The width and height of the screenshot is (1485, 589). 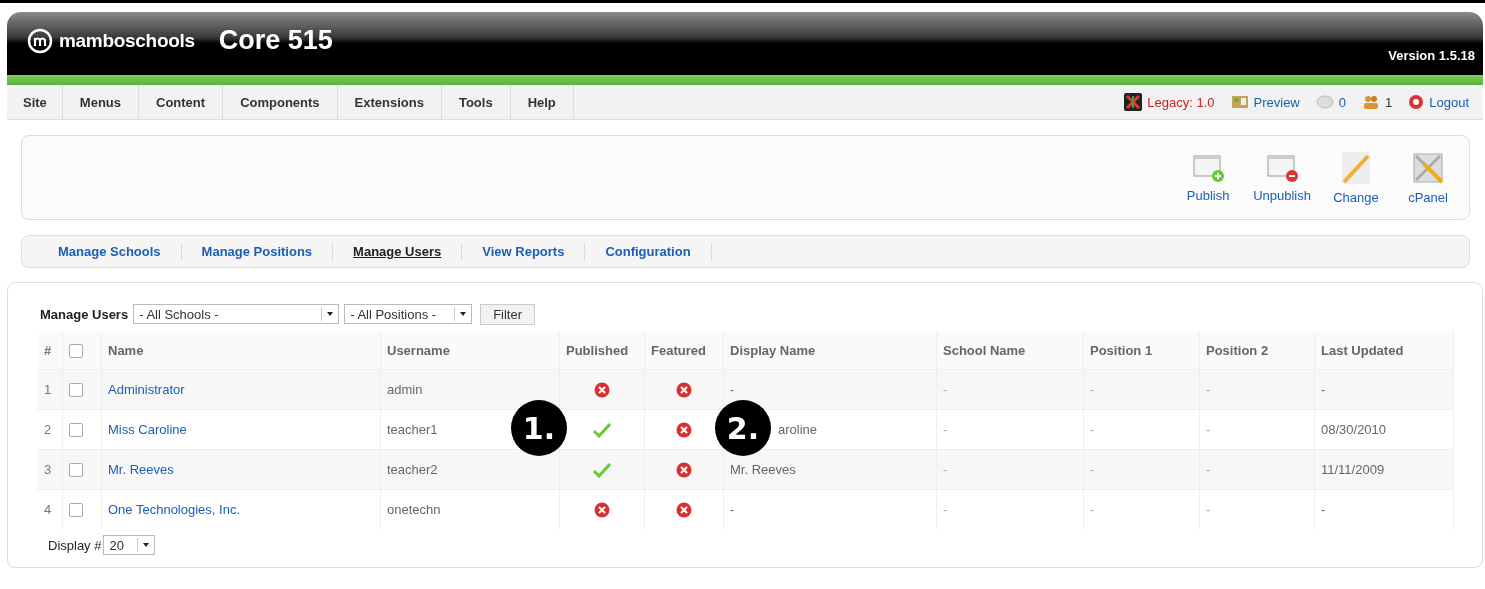 What do you see at coordinates (84, 314) in the screenshot?
I see `filter-label: Manage Users` at bounding box center [84, 314].